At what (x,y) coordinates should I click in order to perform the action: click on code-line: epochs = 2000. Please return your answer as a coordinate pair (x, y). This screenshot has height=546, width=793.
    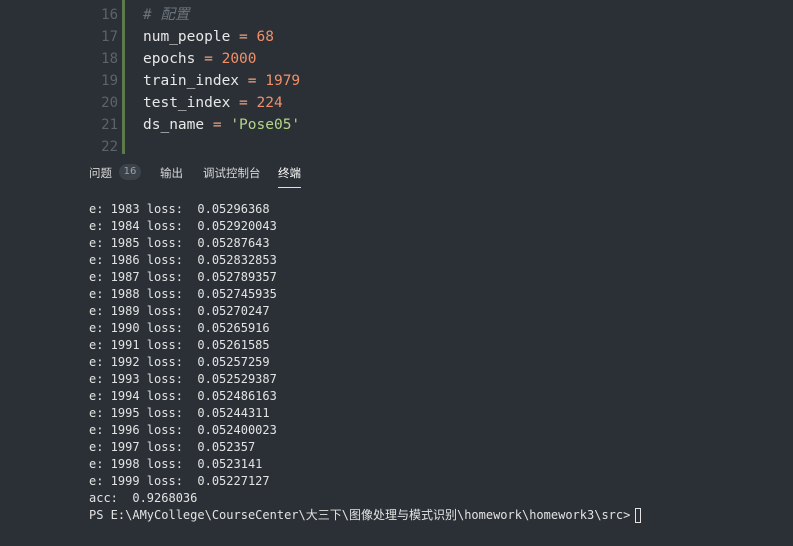
    Looking at the image, I should click on (221, 59).